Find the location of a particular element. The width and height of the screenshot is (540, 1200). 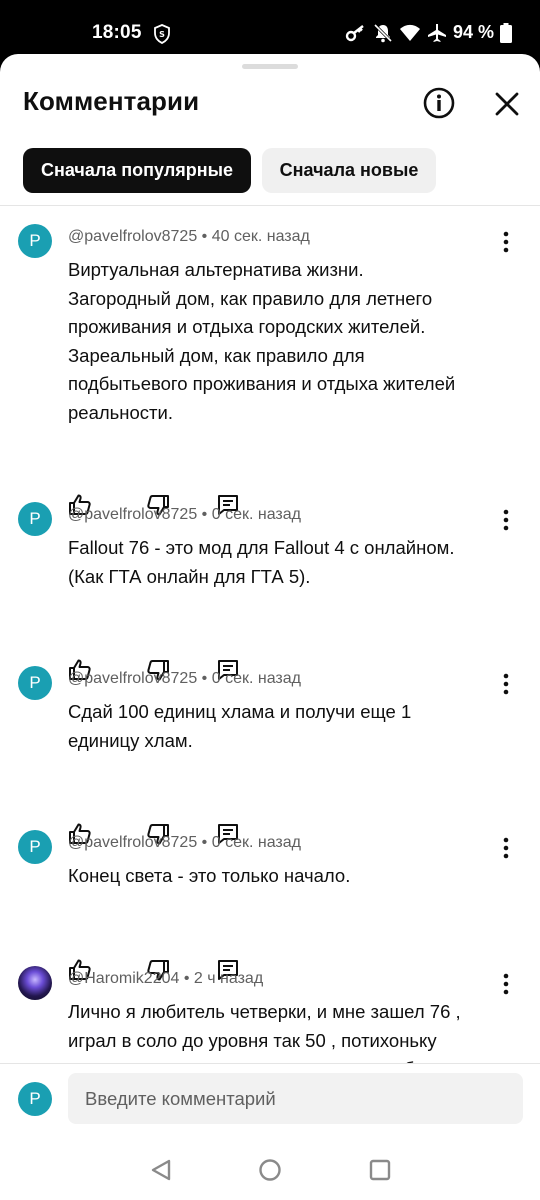

status-time: 18:05 is located at coordinates (117, 32).